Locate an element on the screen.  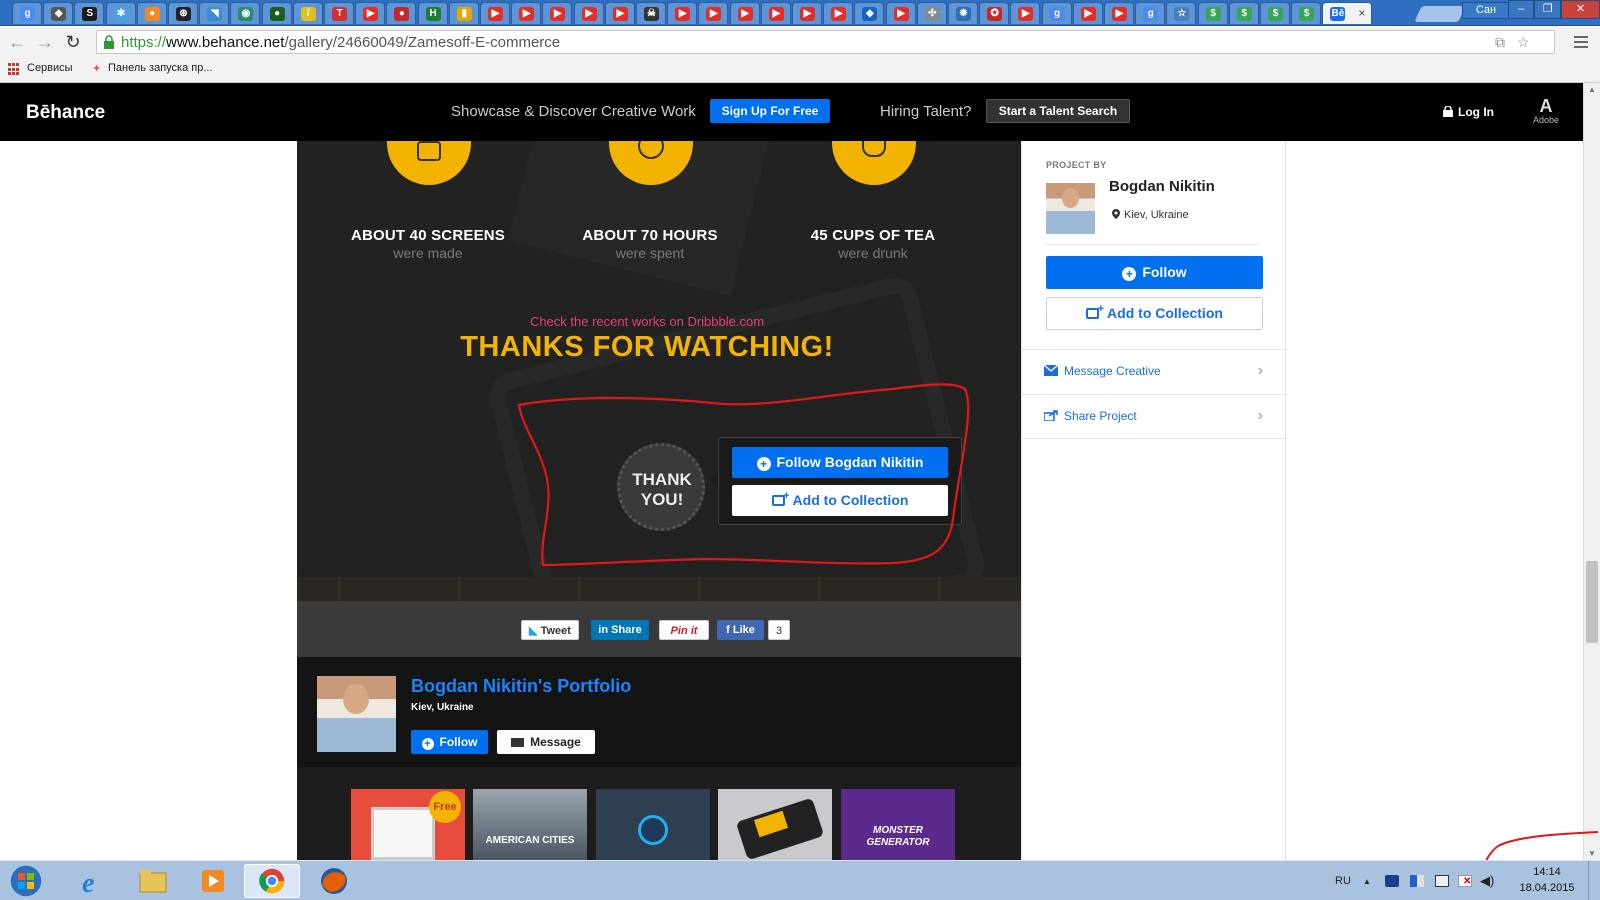
browser-tab: ▮ is located at coordinates (463, 13).